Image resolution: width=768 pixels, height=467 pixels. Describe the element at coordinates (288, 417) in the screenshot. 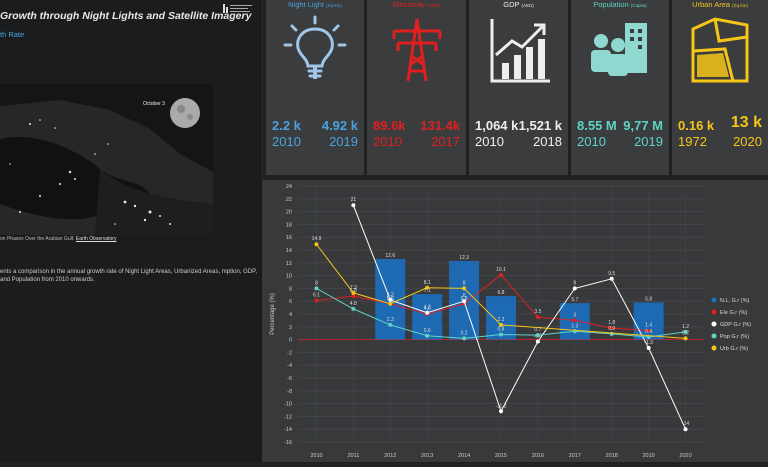

I see `y-tick-label: -12` at that location.